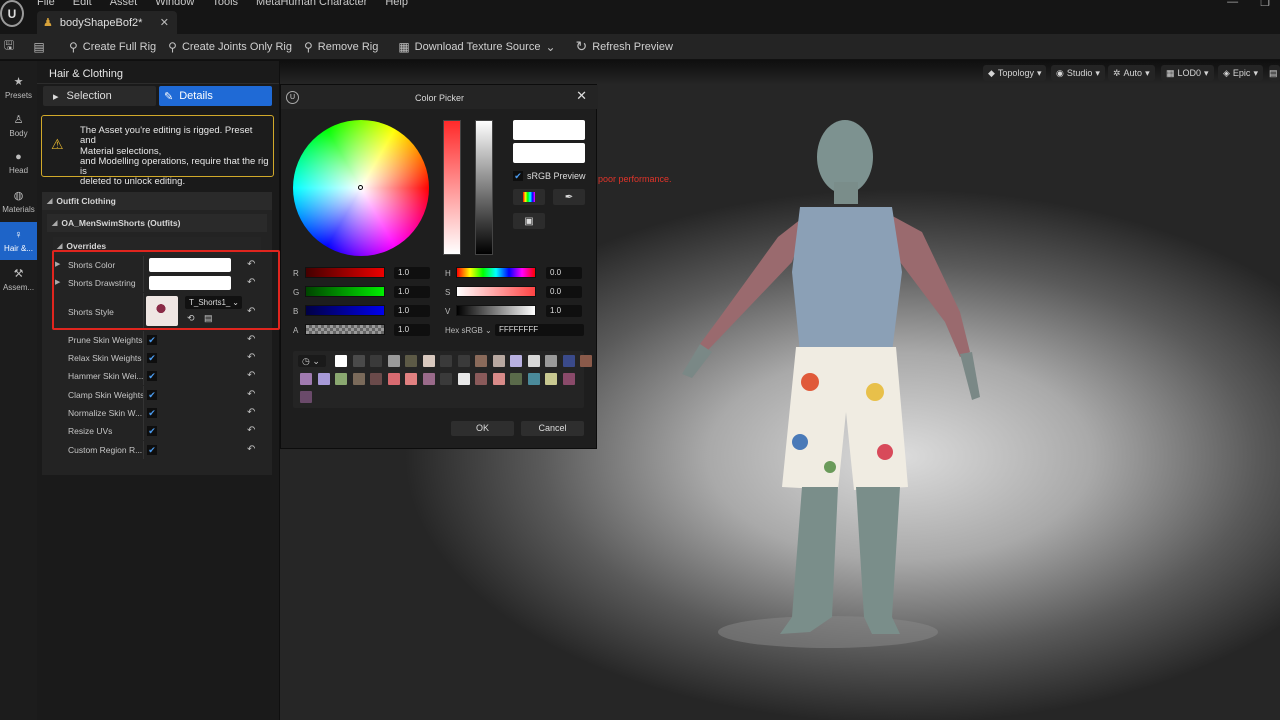  Describe the element at coordinates (1240, 73) in the screenshot. I see `quality-dropdown: ◈ Epic ▾` at that location.